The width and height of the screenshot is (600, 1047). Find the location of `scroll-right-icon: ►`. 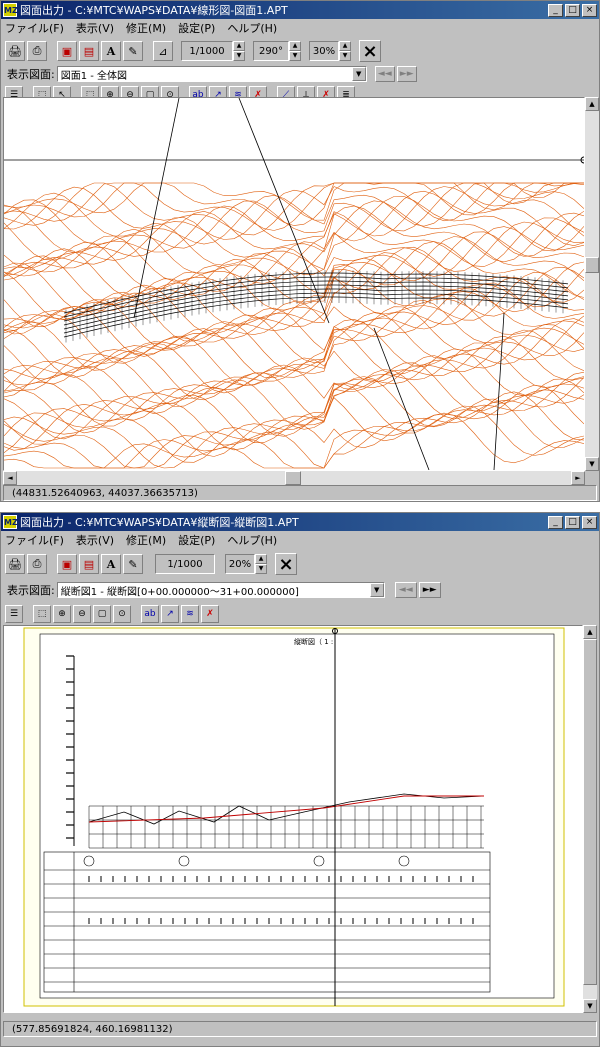

scroll-right-icon: ► is located at coordinates (578, 478).